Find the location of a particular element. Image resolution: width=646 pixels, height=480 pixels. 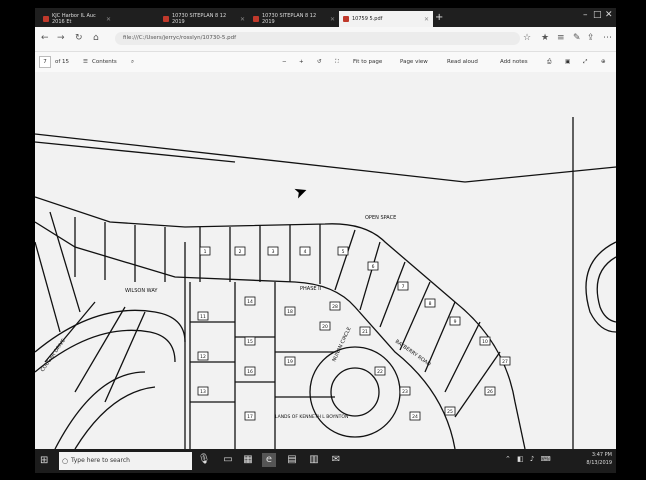

pin-icon: ⊕ is located at coordinates (603, 62).